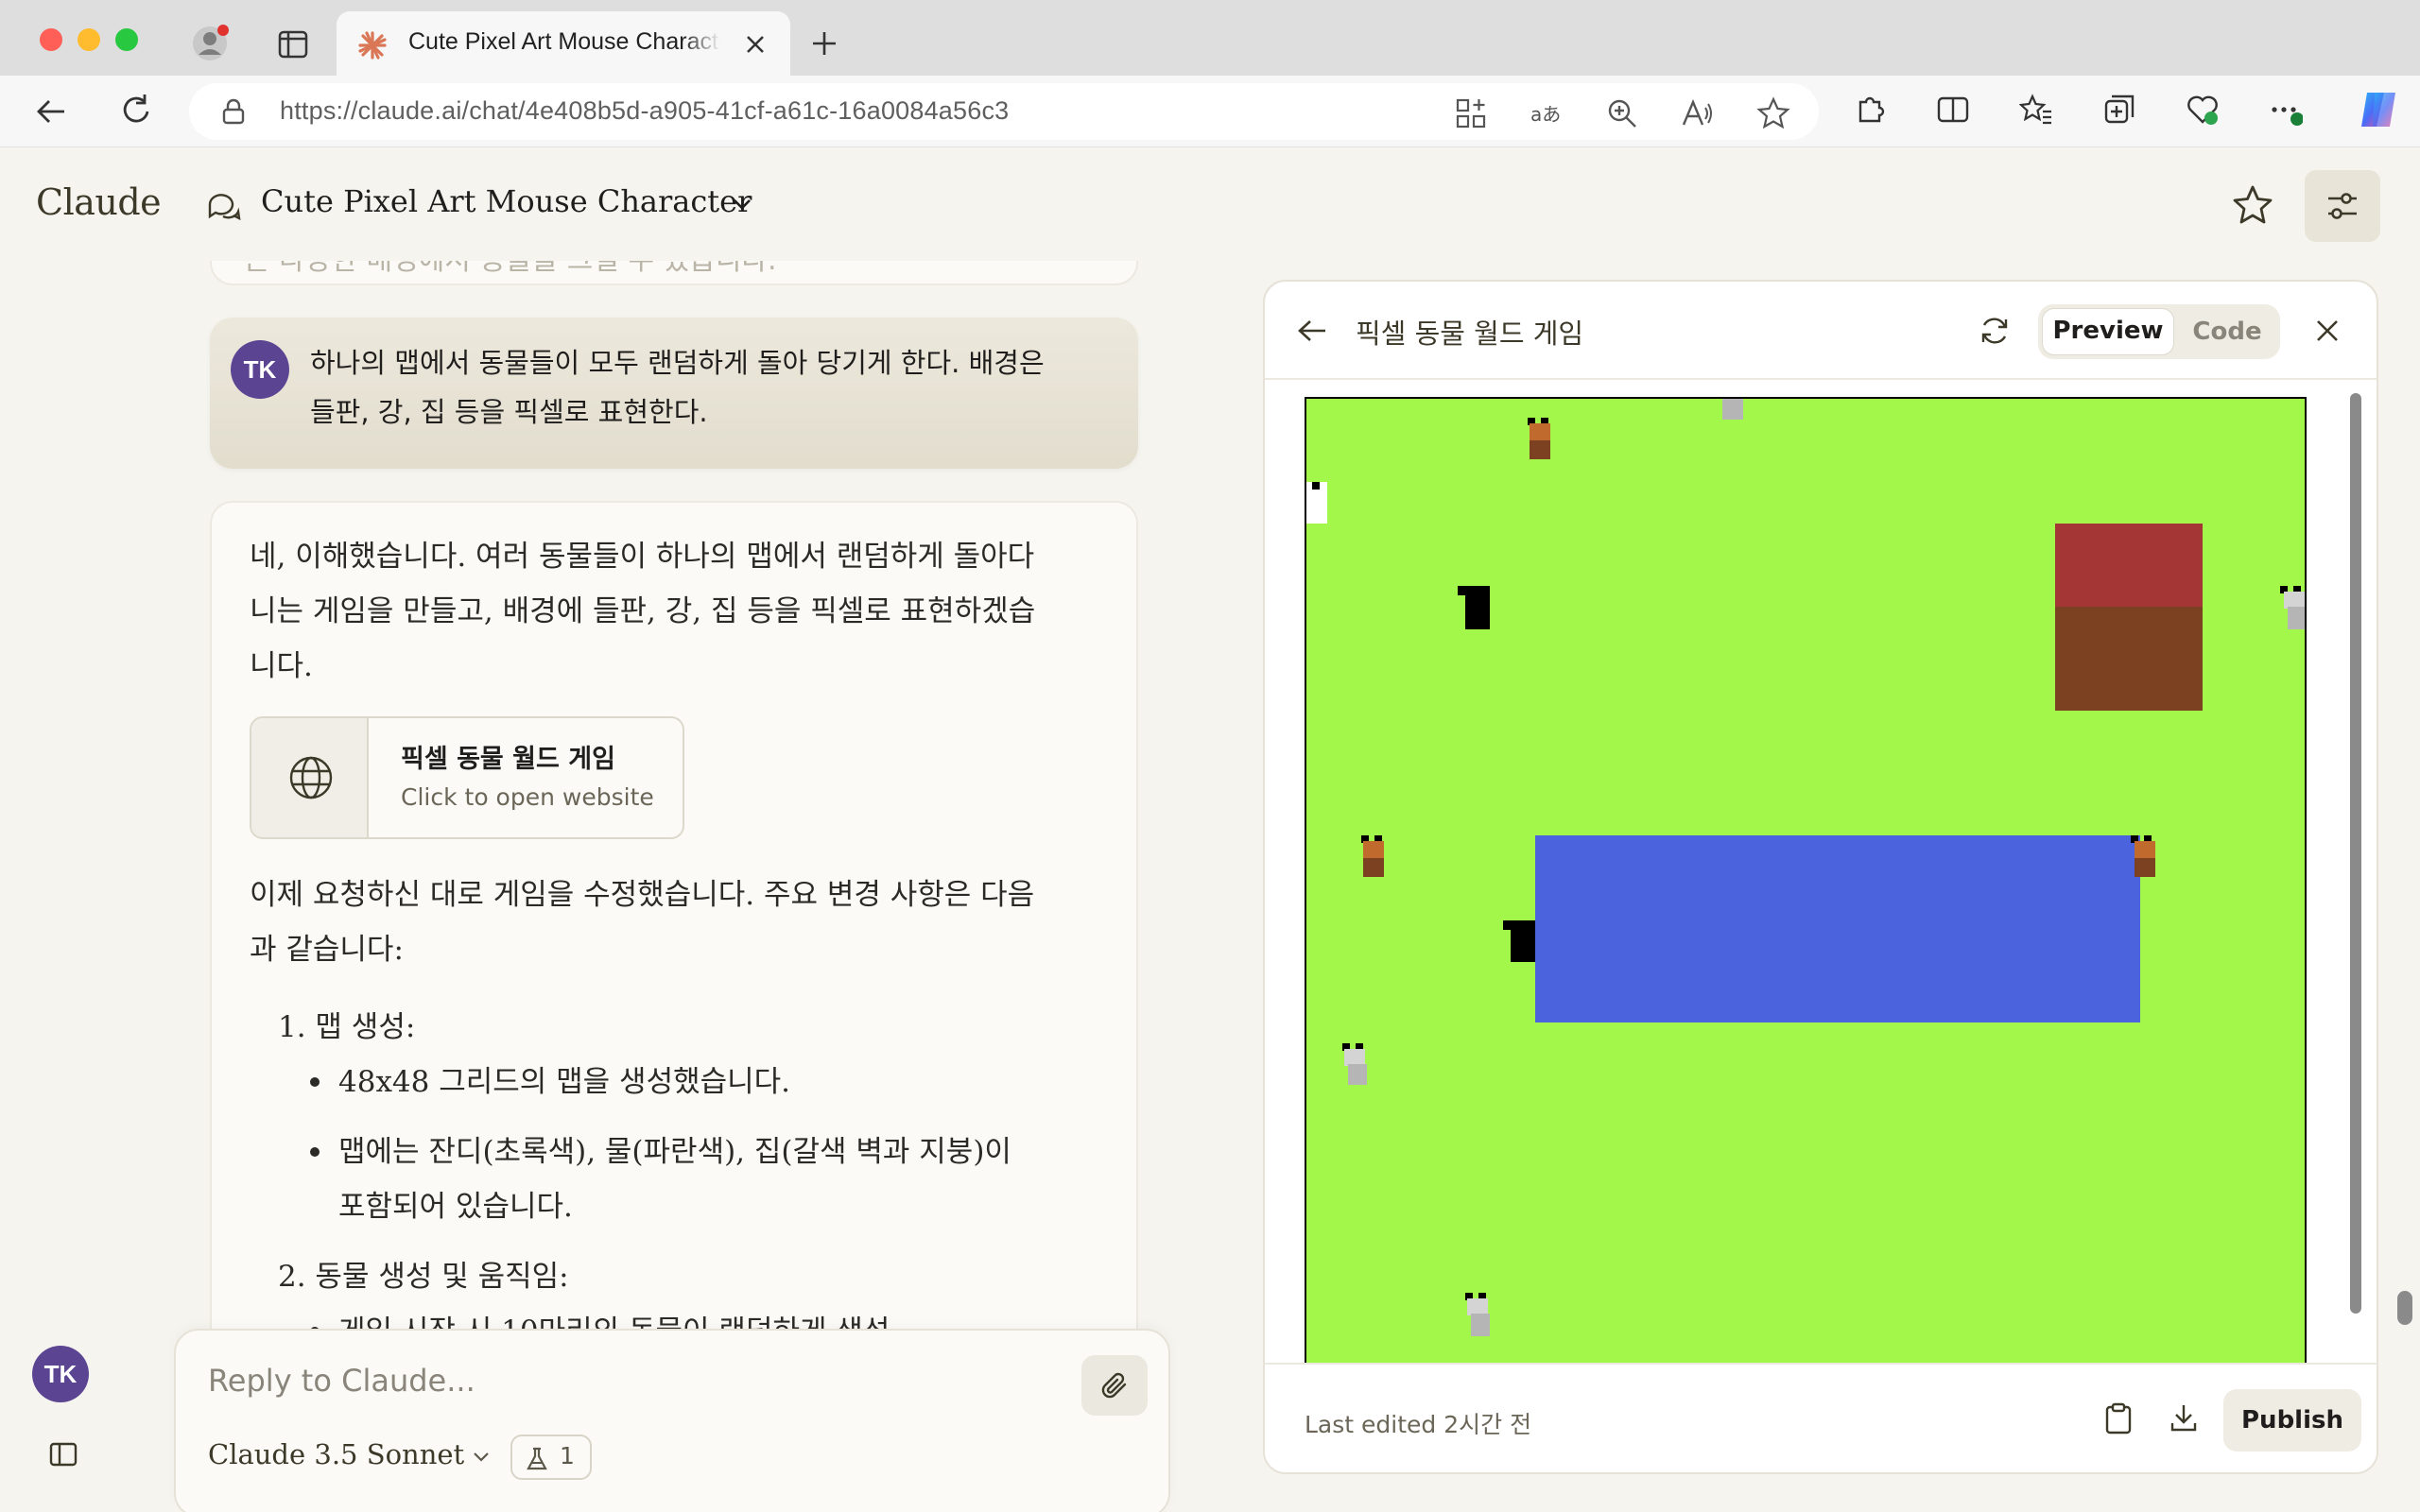 The height and width of the screenshot is (1512, 2420). Describe the element at coordinates (1837, 928) in the screenshot. I see `river` at that location.